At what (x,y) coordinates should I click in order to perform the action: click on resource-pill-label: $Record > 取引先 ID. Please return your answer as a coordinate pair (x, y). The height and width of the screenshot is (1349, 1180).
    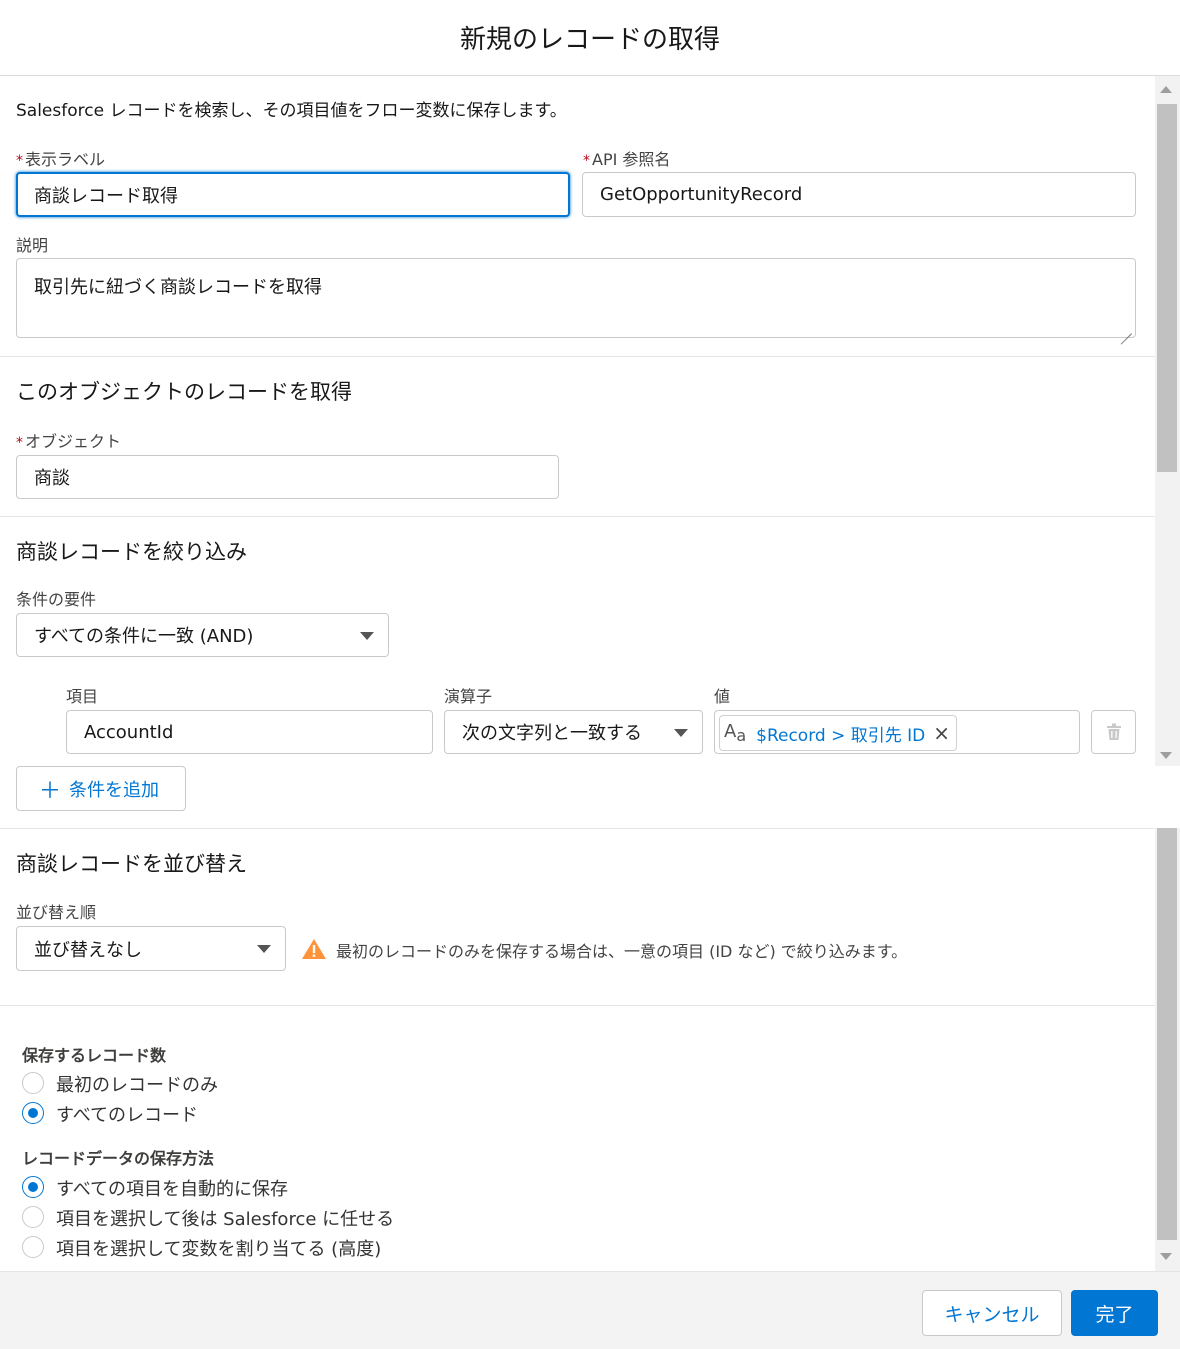
    Looking at the image, I should click on (841, 735).